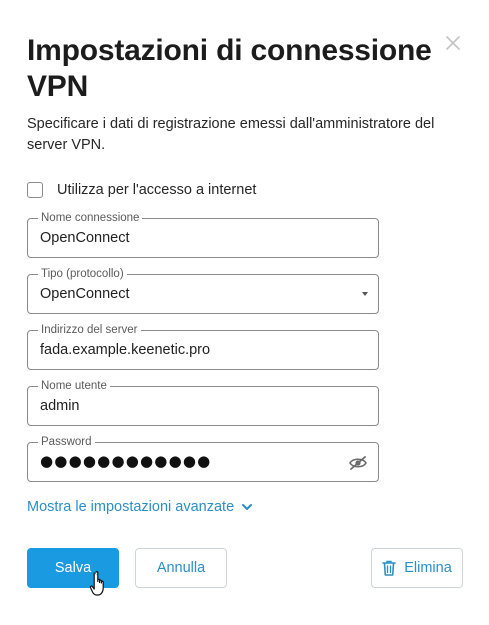 Image resolution: width=489 pixels, height=625 pixels. I want to click on username-field: Nome utente admin, so click(203, 402).